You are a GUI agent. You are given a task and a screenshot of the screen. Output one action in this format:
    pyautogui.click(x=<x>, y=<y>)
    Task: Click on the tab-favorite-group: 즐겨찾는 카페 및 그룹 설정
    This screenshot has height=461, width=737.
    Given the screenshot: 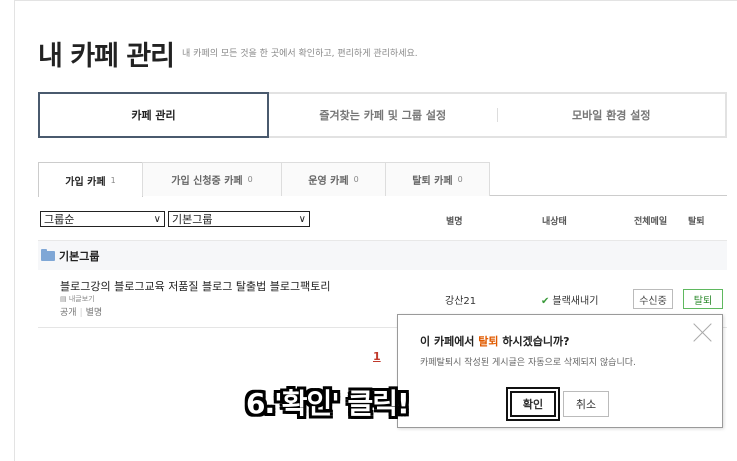 What is the action you would take?
    pyautogui.click(x=383, y=115)
    